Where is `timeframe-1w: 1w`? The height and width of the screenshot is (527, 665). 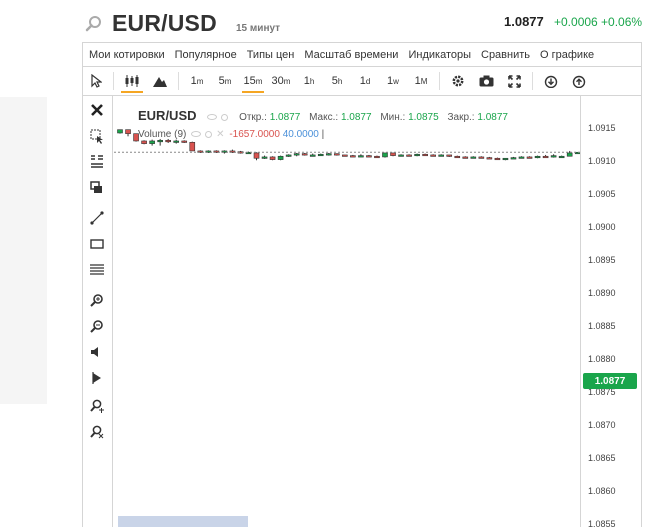
timeframe-1w: 1w is located at coordinates (393, 81).